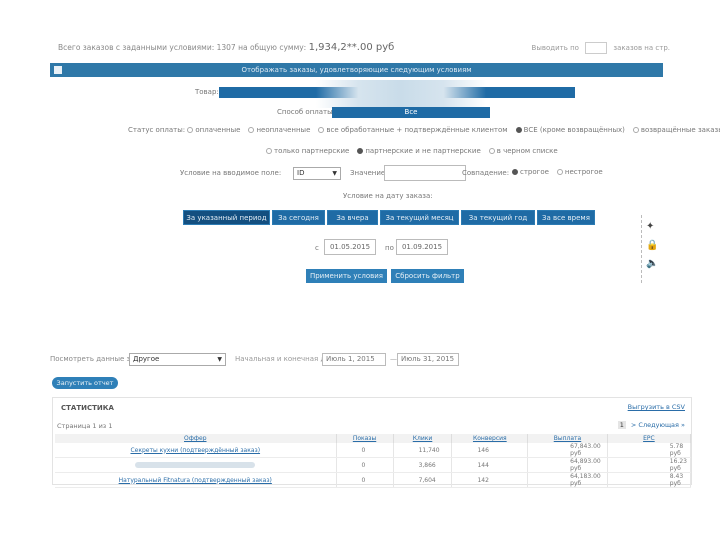  What do you see at coordinates (527, 151) in the screenshot?
I see `partner-option-label: в черном списке` at bounding box center [527, 151].